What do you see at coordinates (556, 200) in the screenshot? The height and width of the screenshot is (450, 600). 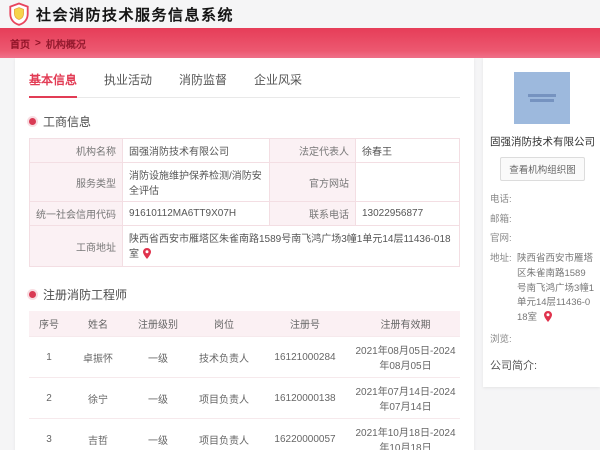 I see `sidebar-phone-value` at bounding box center [556, 200].